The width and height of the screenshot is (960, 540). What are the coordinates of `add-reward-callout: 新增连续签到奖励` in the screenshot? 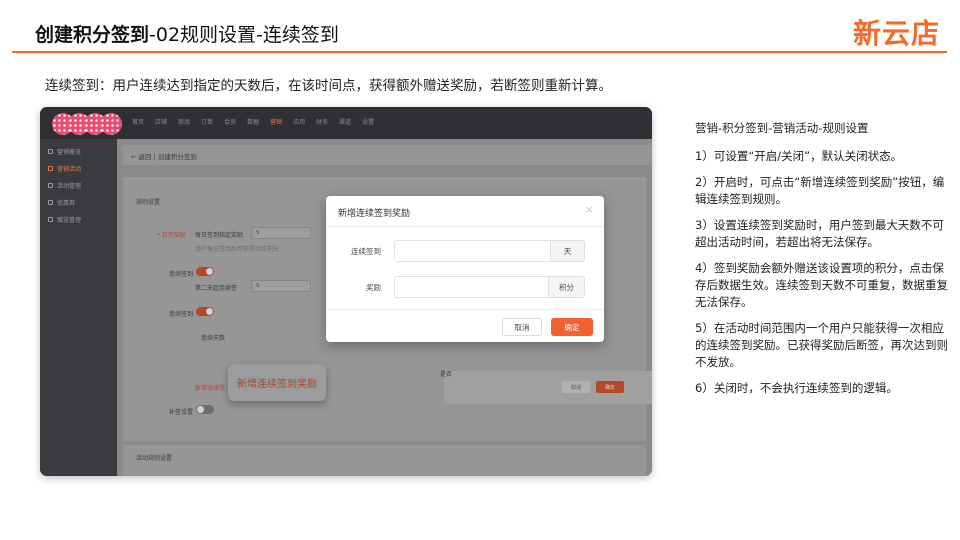 It's located at (277, 382).